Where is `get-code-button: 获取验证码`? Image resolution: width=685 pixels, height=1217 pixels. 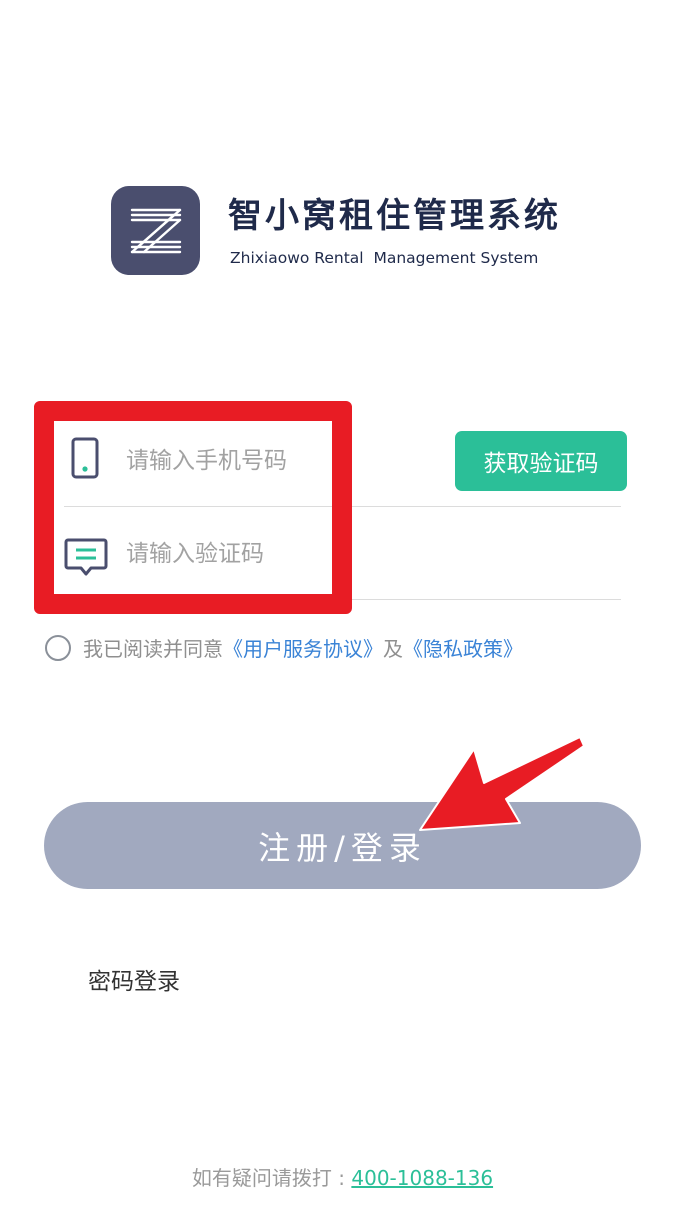 get-code-button: 获取验证码 is located at coordinates (541, 461).